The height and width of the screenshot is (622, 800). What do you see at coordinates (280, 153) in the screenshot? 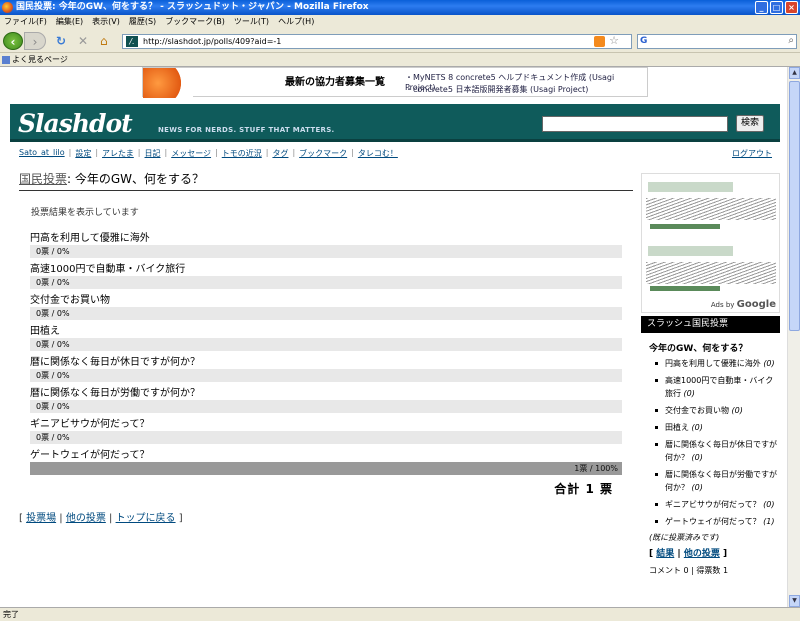
I see `nav-tags: タグ` at bounding box center [280, 153].